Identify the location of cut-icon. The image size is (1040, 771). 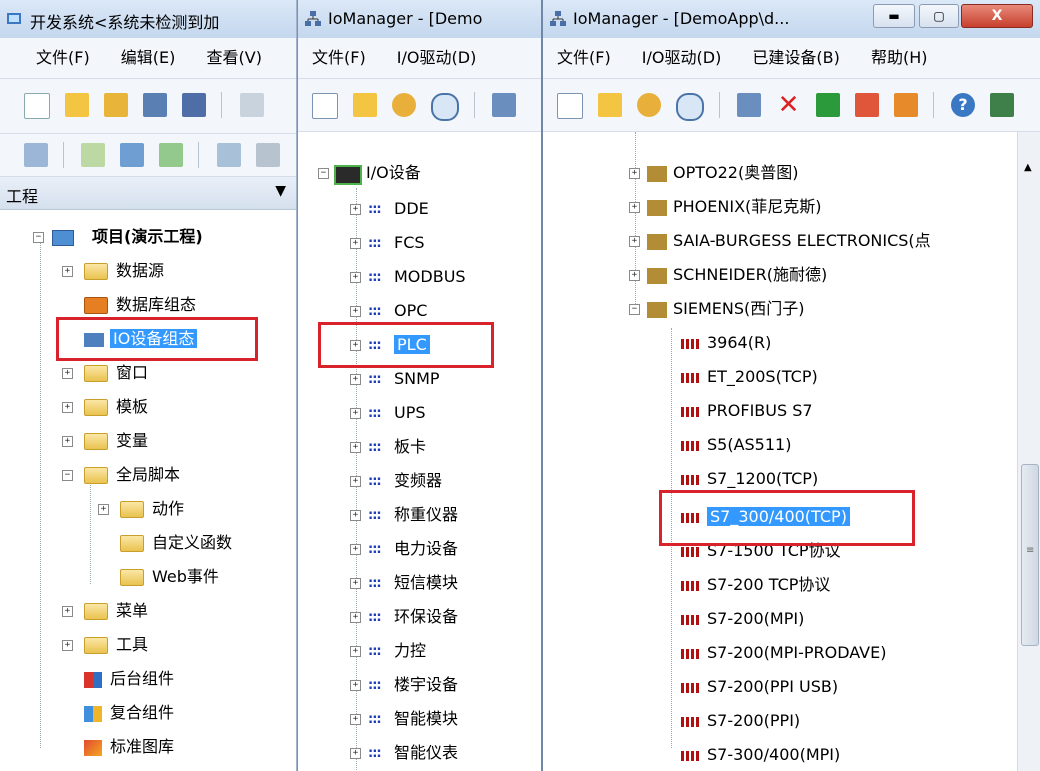
(251, 105).